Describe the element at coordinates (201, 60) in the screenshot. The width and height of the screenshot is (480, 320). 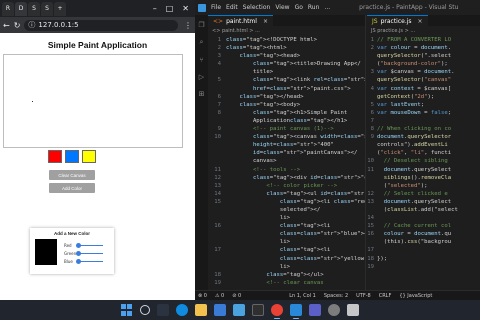
I see `source-control-icon: ⑂` at that location.